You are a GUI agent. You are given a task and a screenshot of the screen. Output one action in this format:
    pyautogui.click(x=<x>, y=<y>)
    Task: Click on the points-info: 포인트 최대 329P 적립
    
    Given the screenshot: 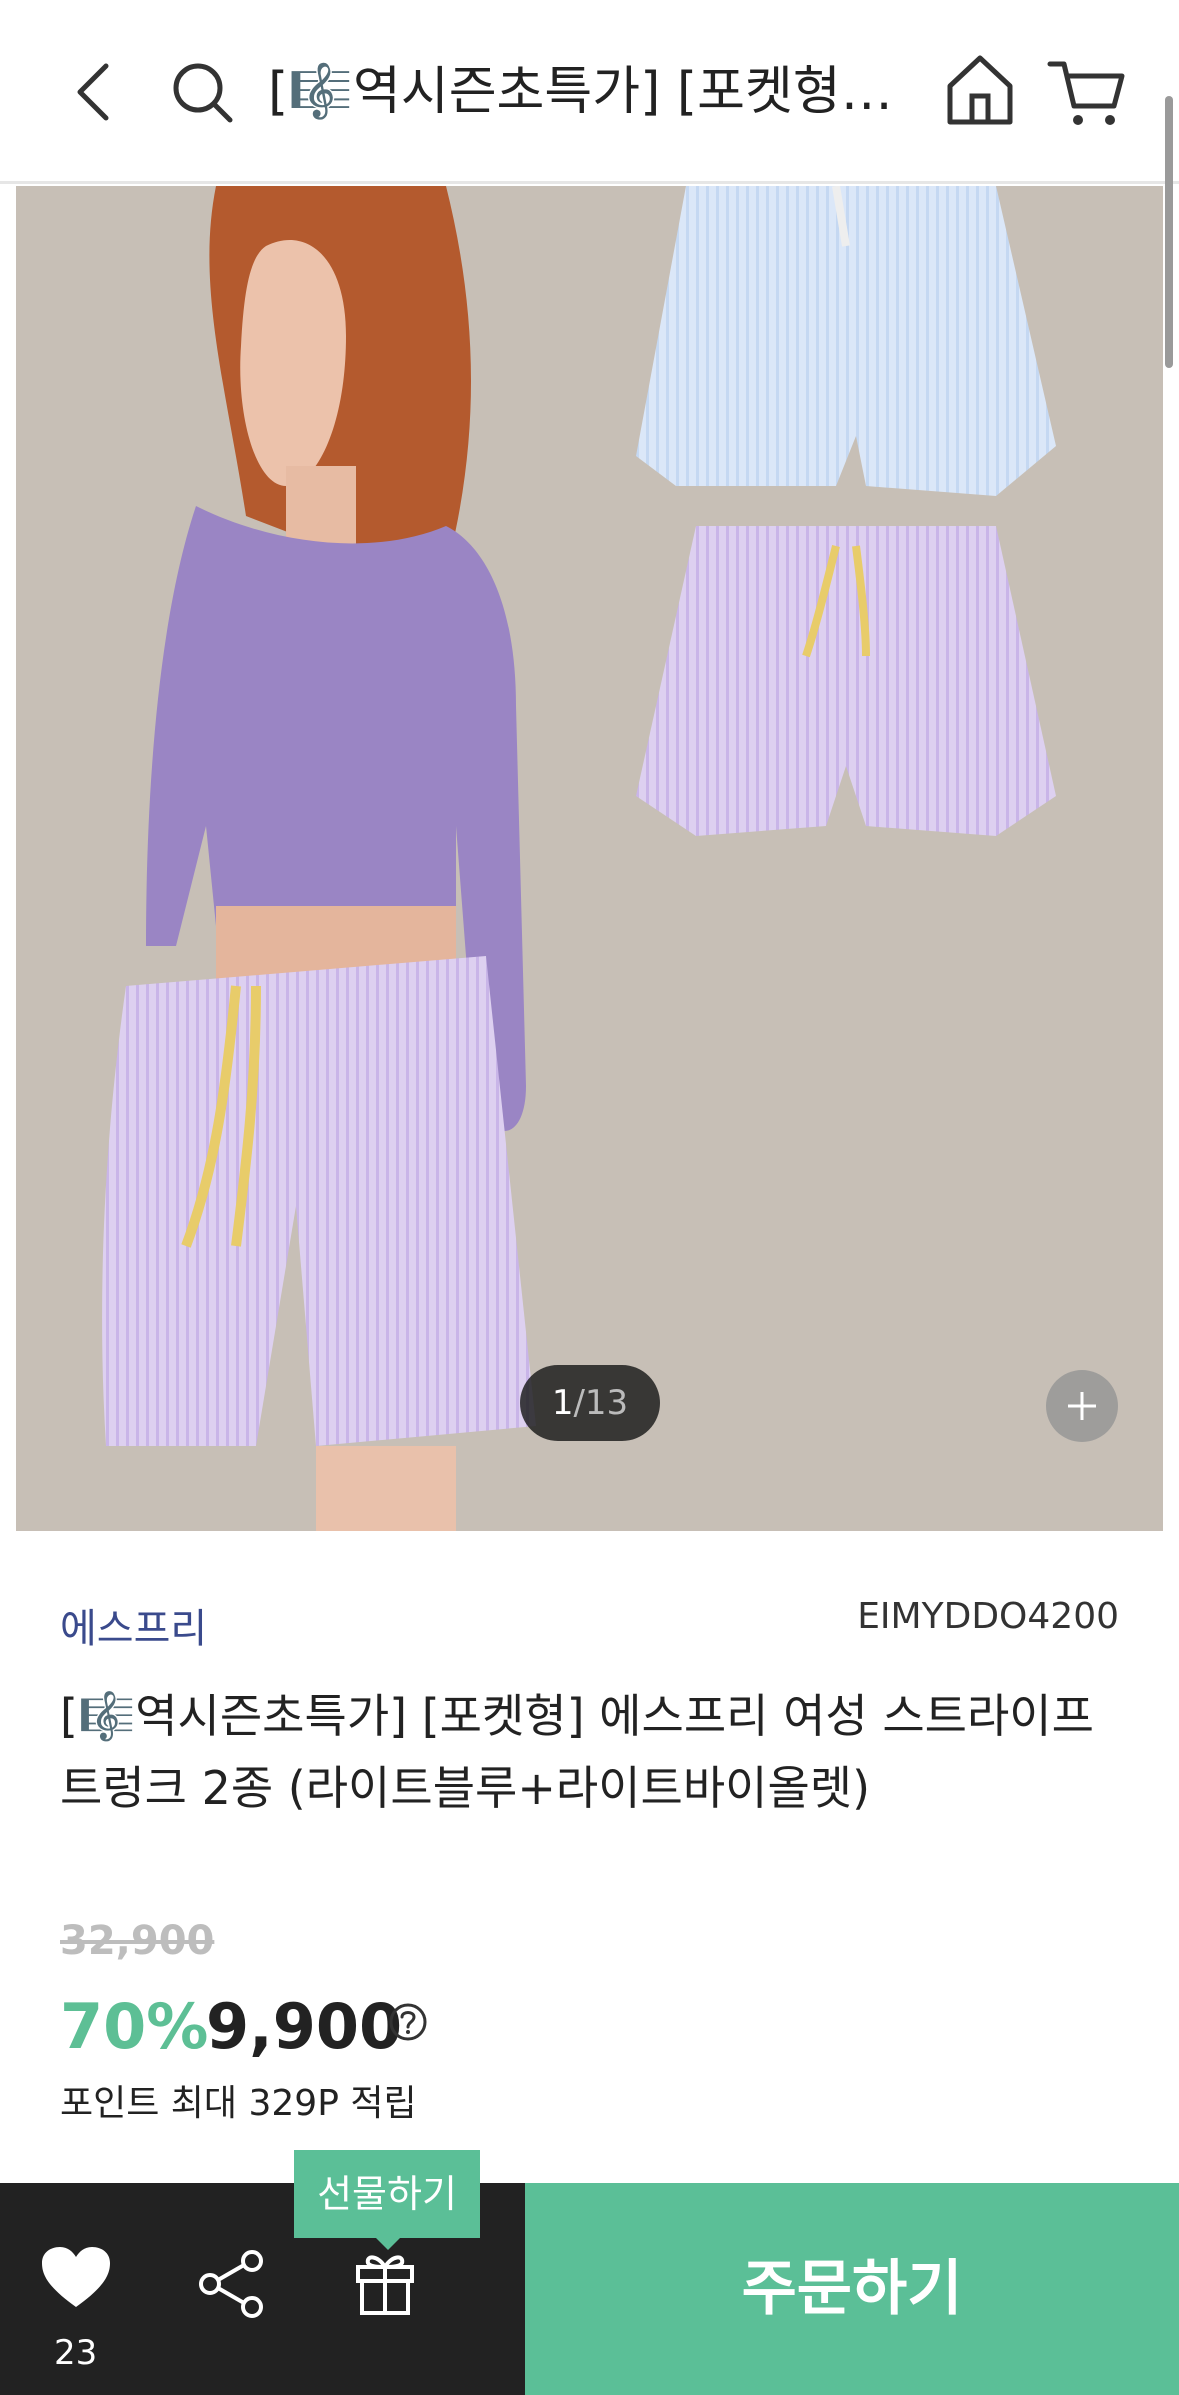 What is the action you would take?
    pyautogui.click(x=238, y=2103)
    